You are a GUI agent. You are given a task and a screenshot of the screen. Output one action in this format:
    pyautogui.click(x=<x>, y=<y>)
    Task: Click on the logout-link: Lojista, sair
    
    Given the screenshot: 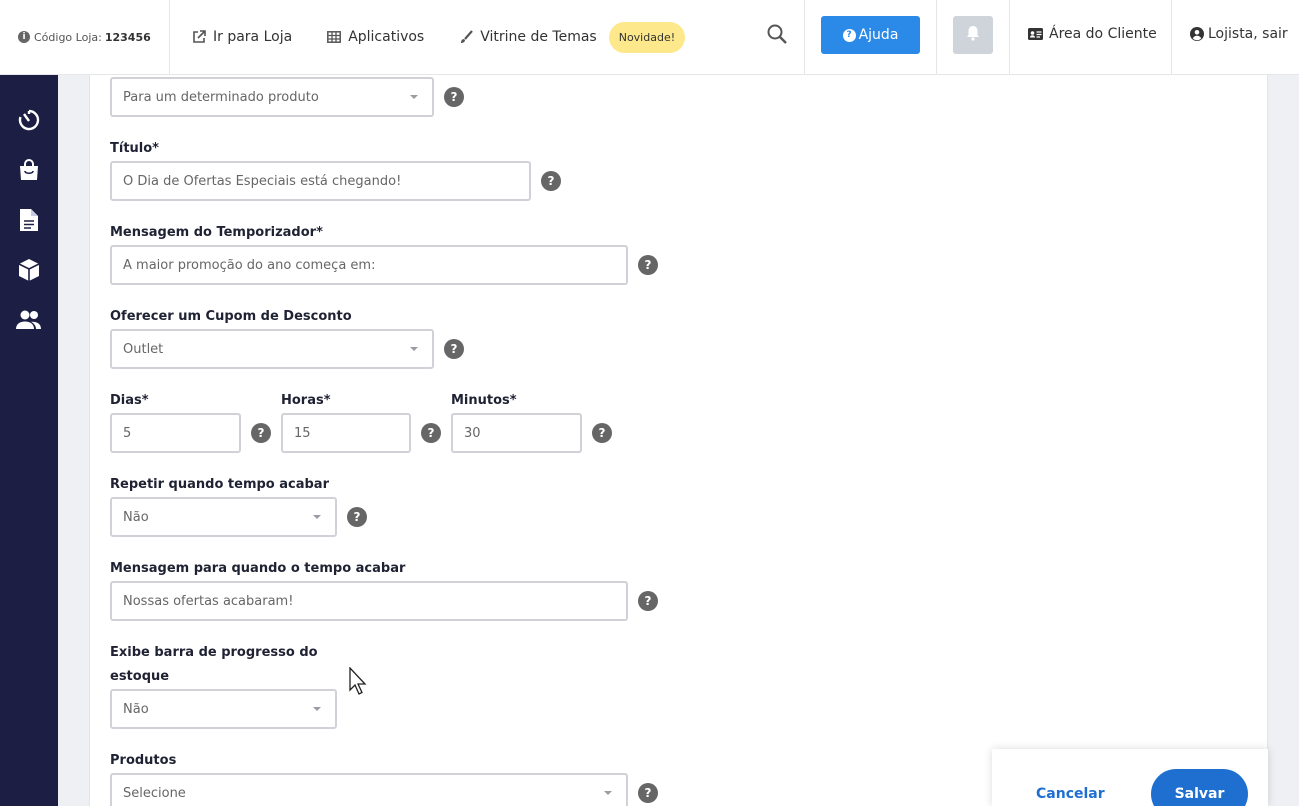 What is the action you would take?
    pyautogui.click(x=1239, y=34)
    